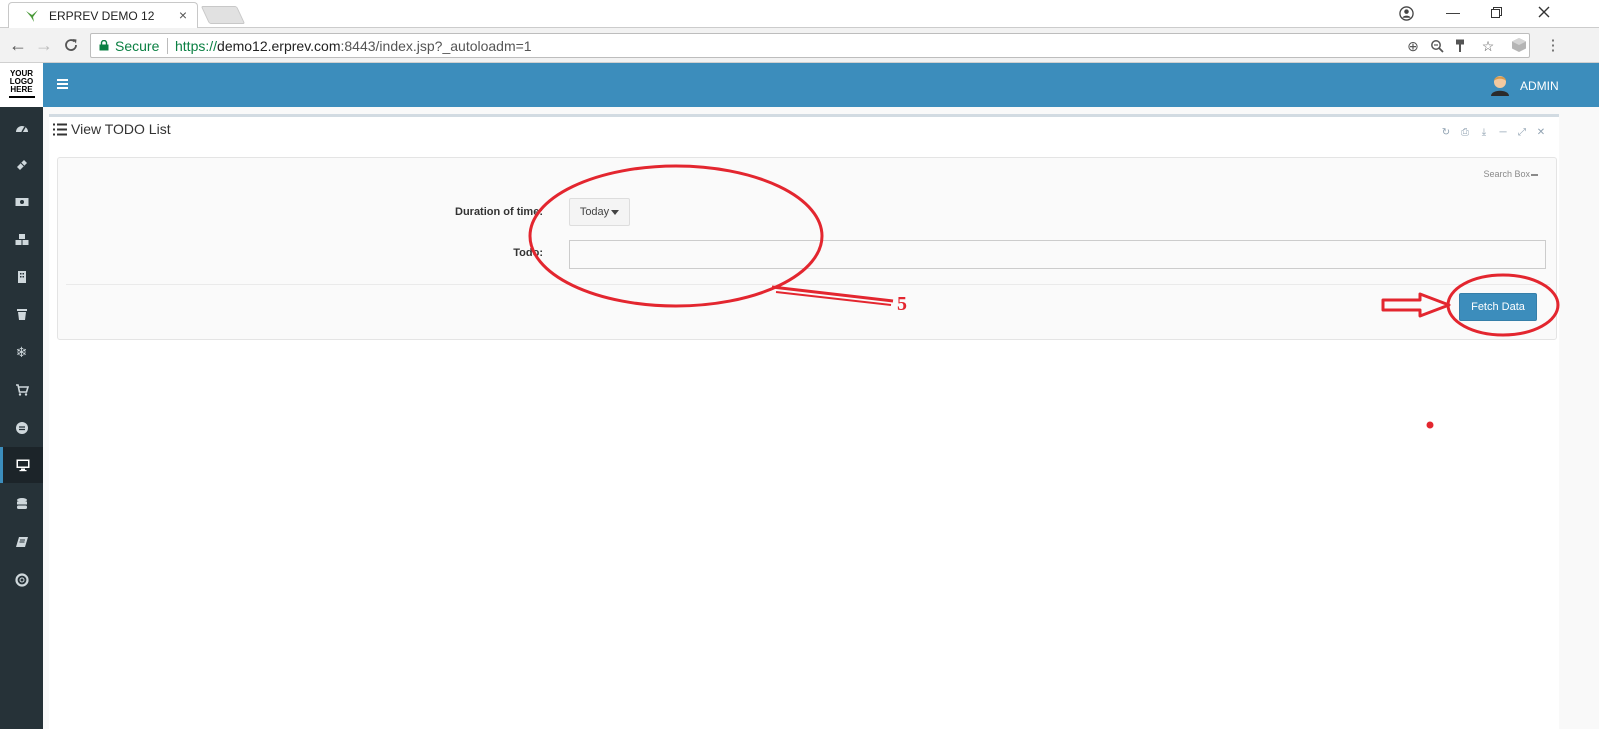  I want to click on caret-down-icon, so click(615, 212).